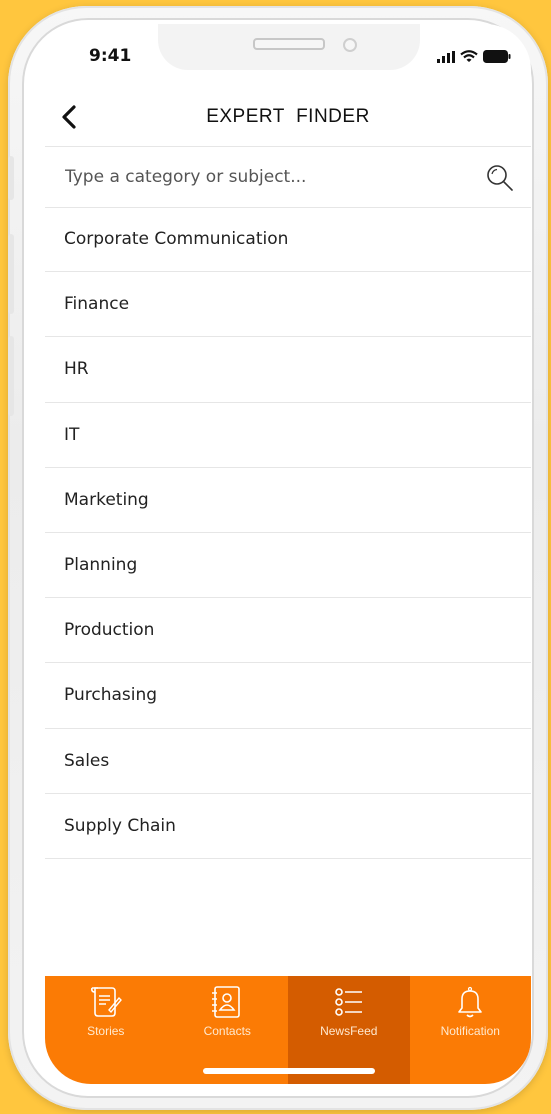  I want to click on list-icon, so click(348, 1002).